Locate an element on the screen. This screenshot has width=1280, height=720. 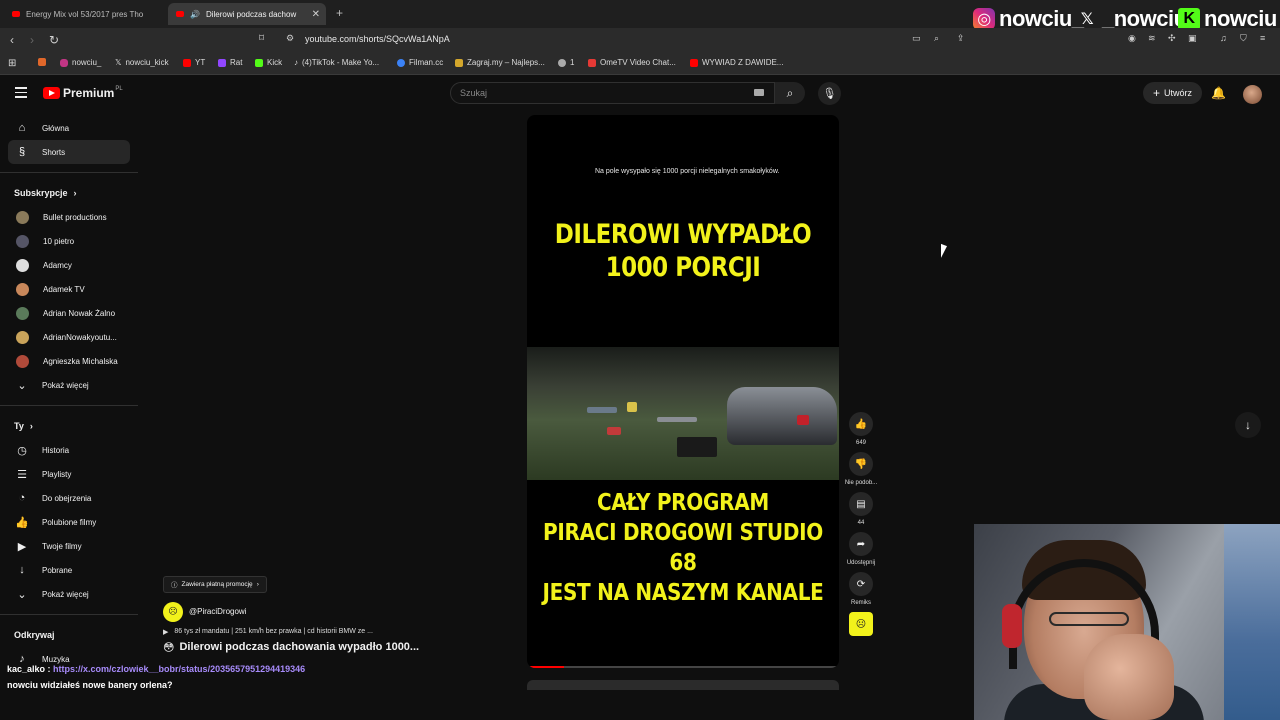
extension-icon: ≋ is located at coordinates (1152, 38).